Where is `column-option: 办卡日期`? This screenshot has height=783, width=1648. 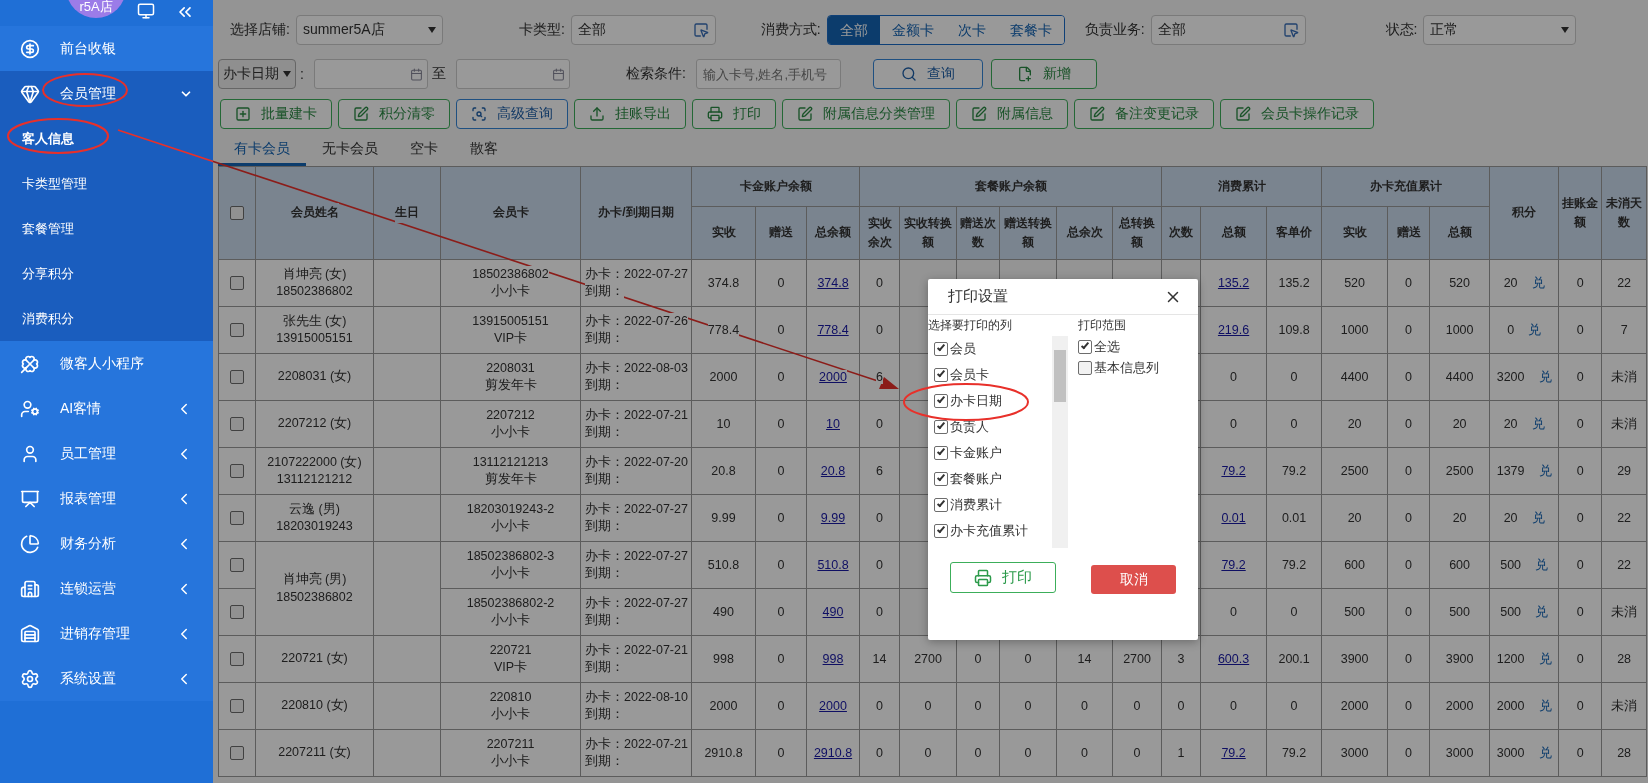 column-option: 办卡日期 is located at coordinates (993, 400).